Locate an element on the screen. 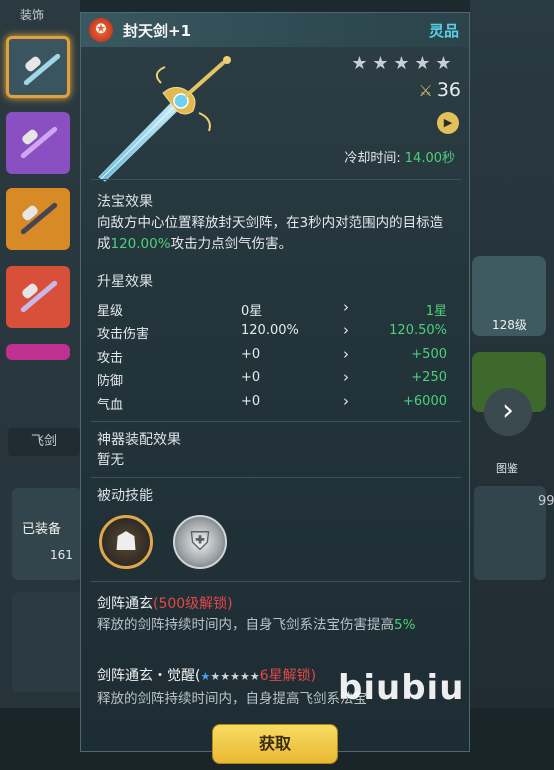  armor-level: 128级 is located at coordinates (509, 325).